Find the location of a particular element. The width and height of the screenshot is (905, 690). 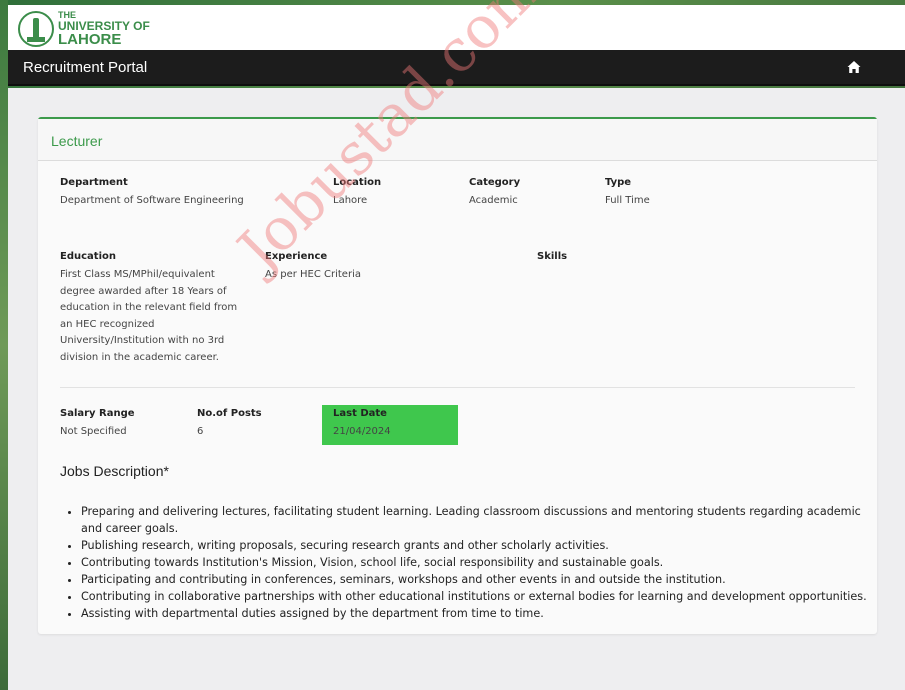

section-divider is located at coordinates (457, 387).